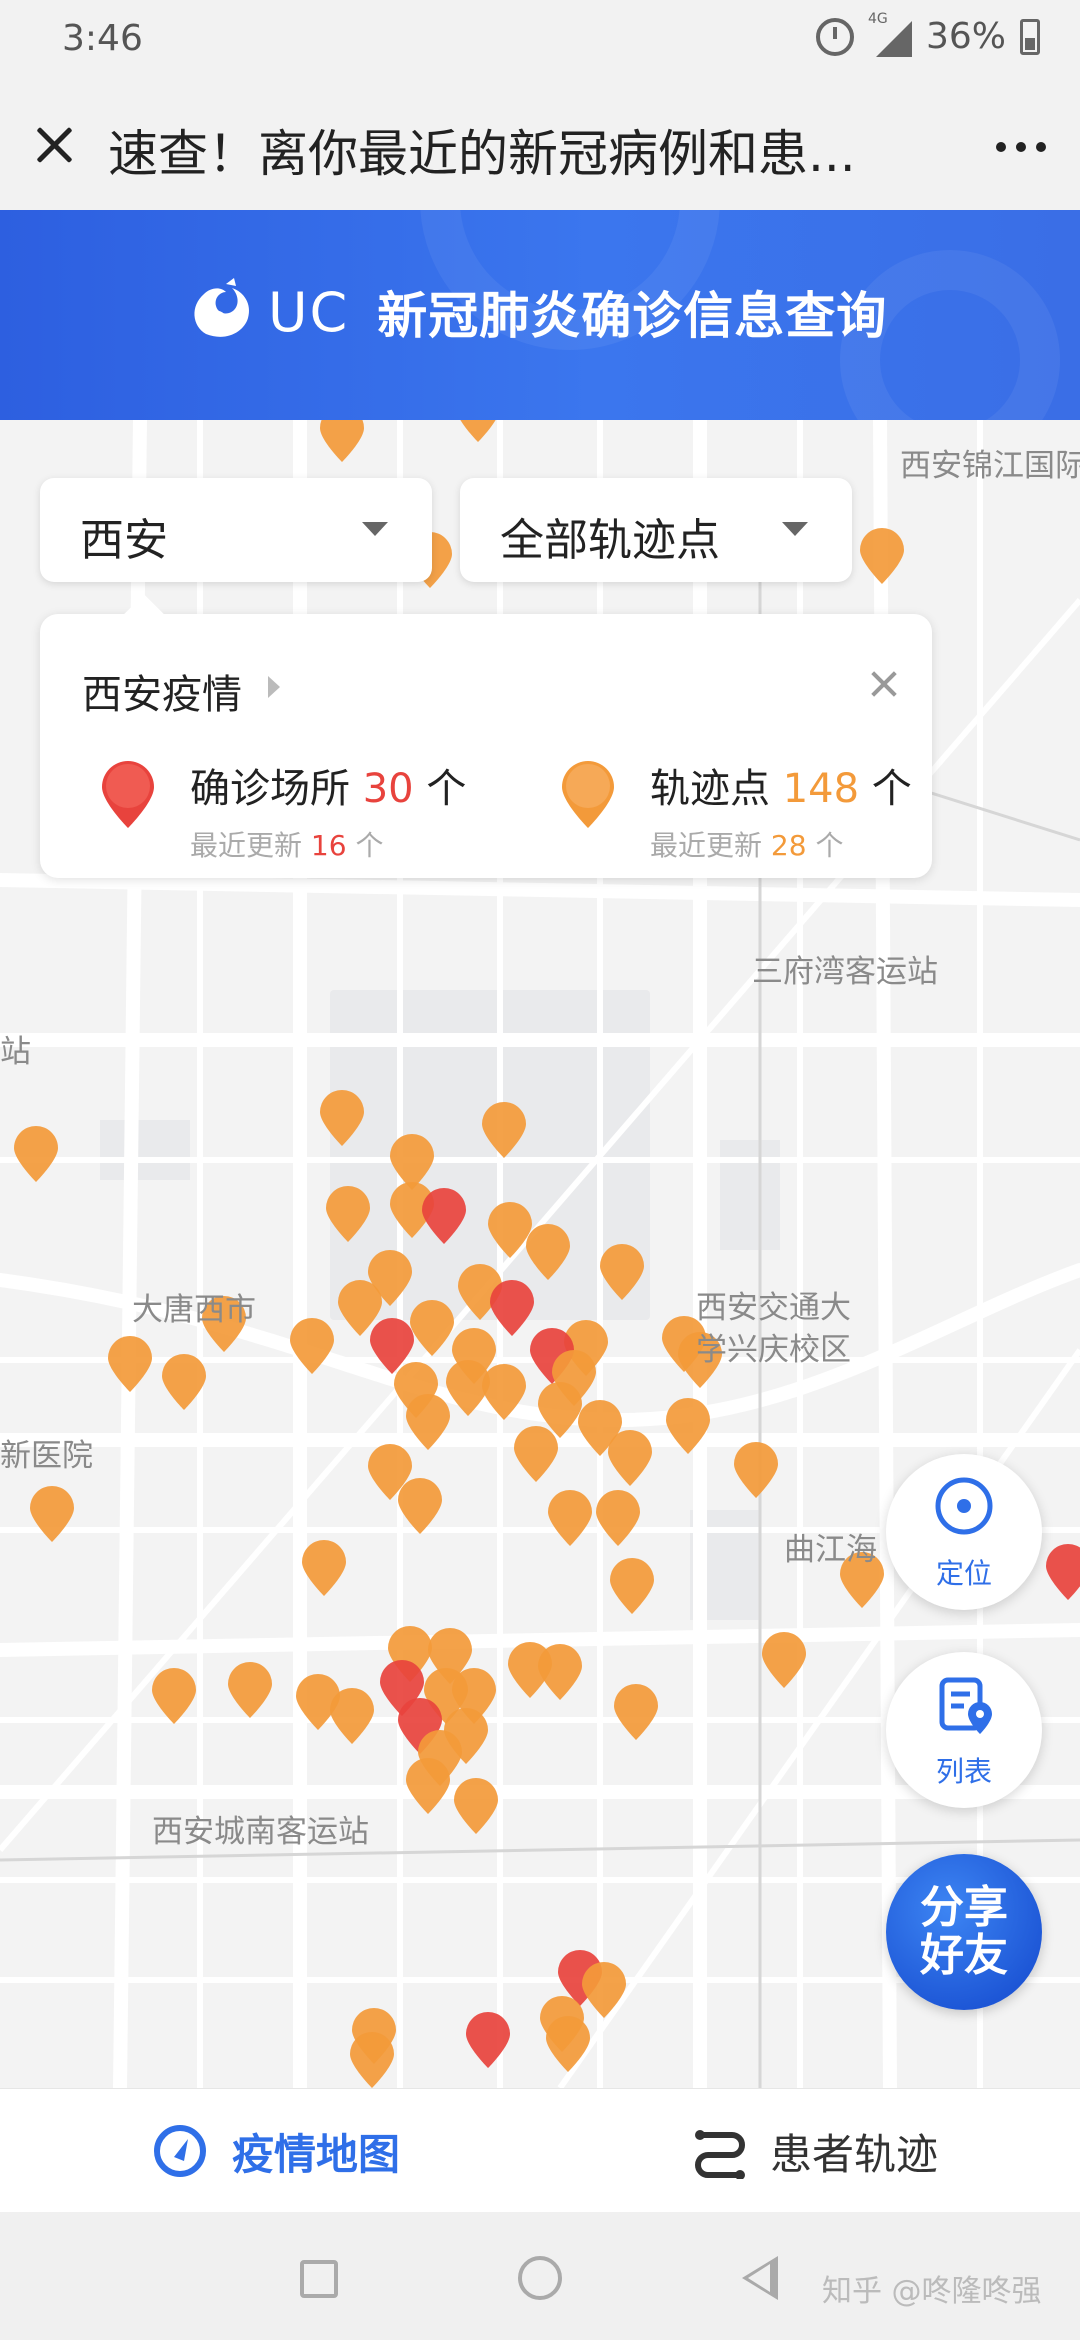 The image size is (1080, 2340). What do you see at coordinates (369, 845) in the screenshot?
I see `confirmed-update-unit: 个` at bounding box center [369, 845].